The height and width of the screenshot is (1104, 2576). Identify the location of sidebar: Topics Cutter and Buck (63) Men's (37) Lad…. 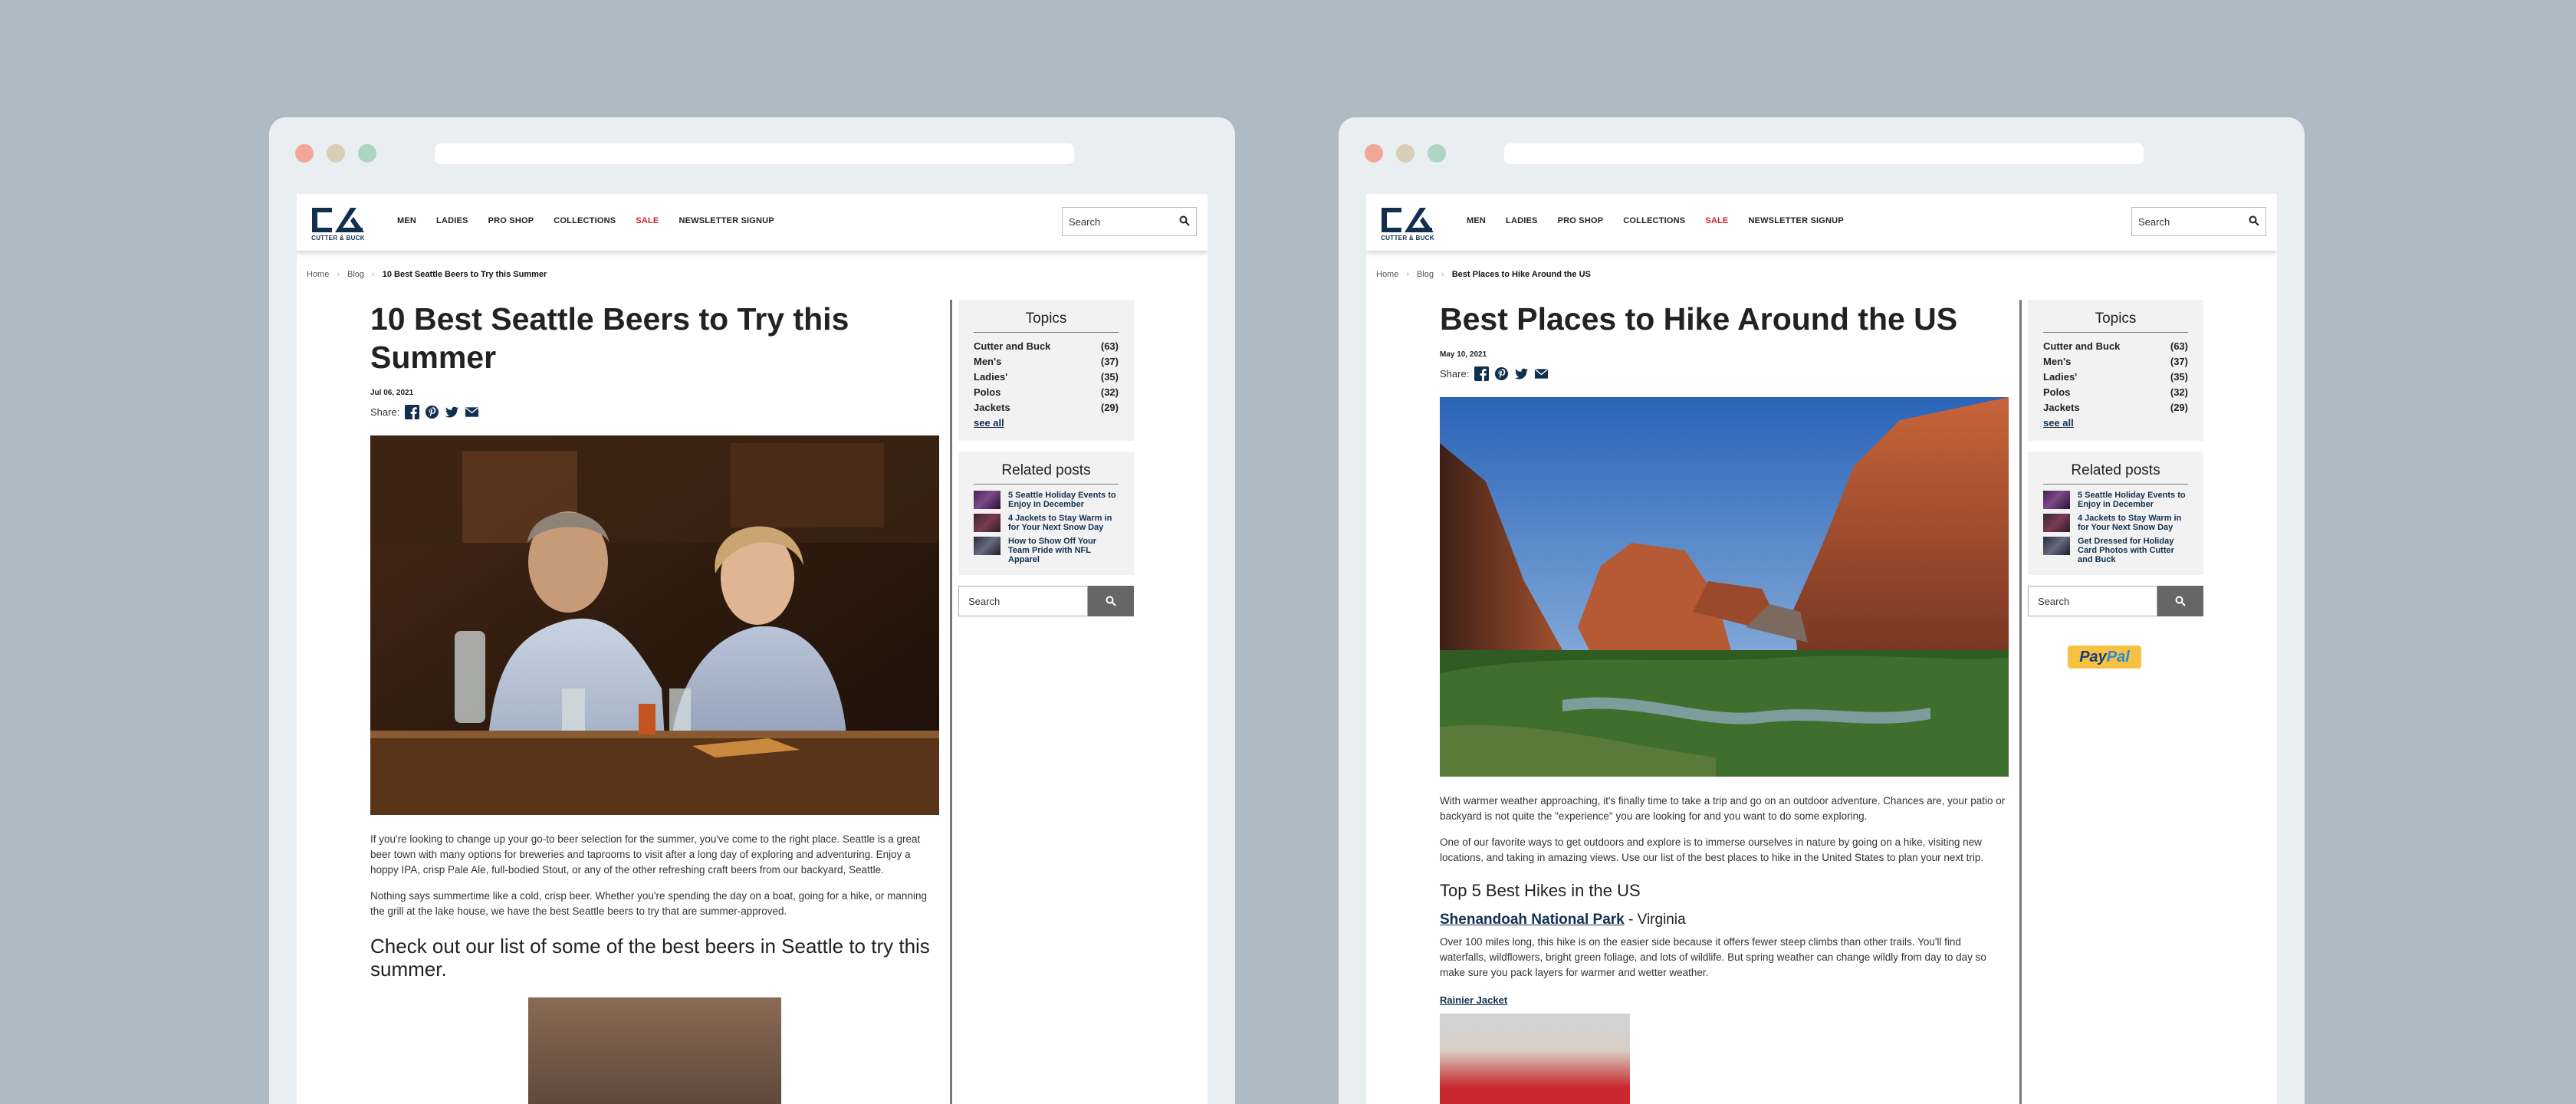
(1046, 458).